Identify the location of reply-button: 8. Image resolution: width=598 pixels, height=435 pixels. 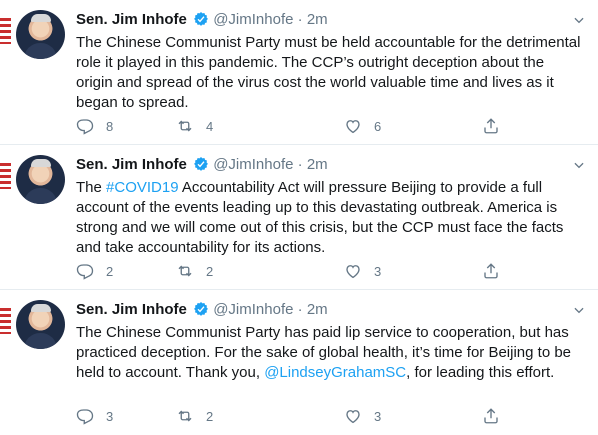
(94, 126).